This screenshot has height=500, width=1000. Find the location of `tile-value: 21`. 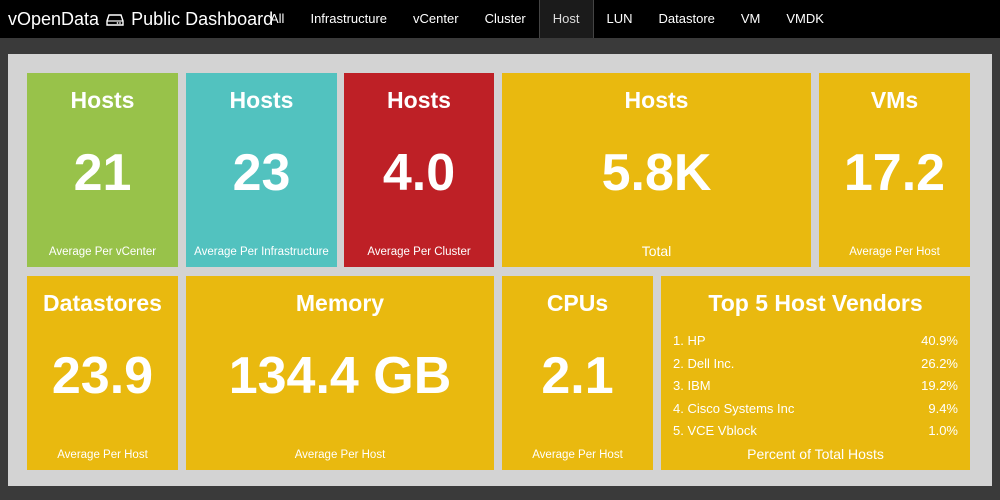

tile-value: 21 is located at coordinates (102, 173).